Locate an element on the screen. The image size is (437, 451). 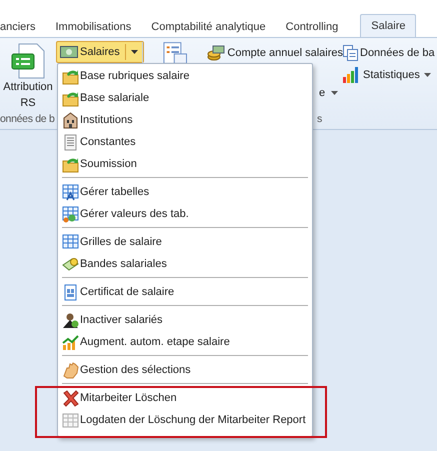
certificate-icon is located at coordinates (70, 292).